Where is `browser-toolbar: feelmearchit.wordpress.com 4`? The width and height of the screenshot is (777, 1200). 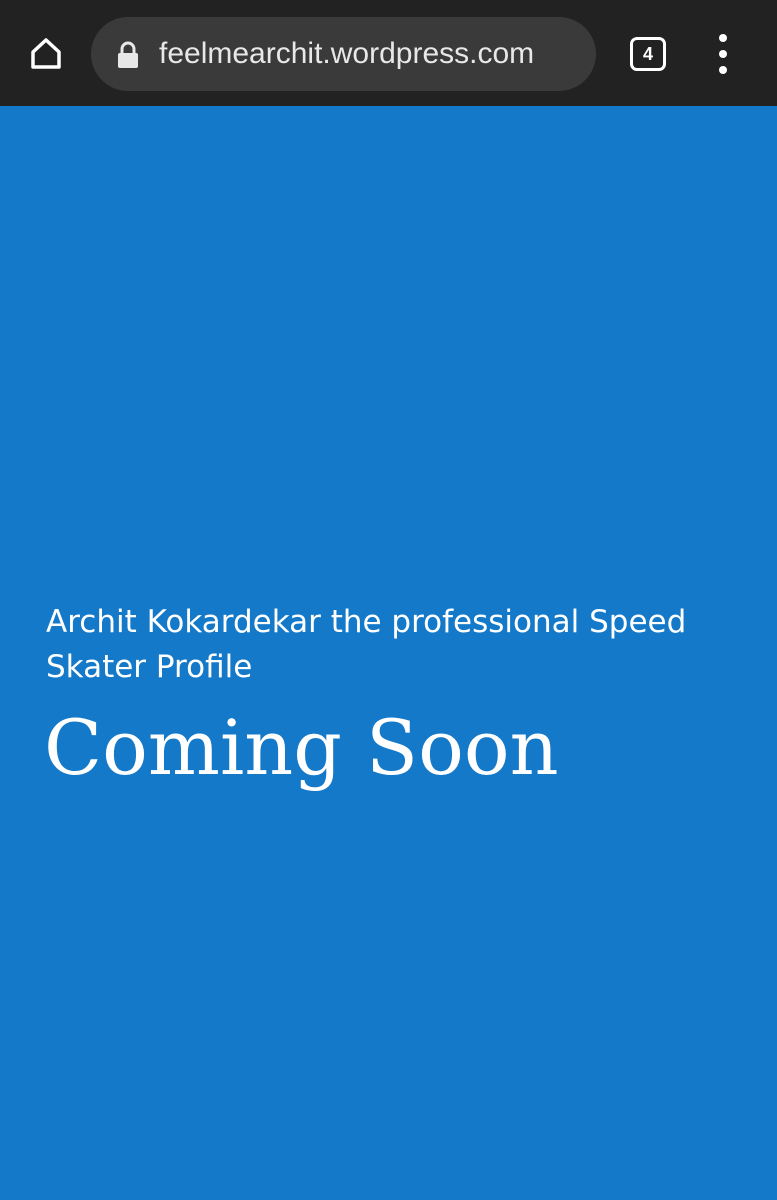
browser-toolbar: feelmearchit.wordpress.com 4 is located at coordinates (388, 53).